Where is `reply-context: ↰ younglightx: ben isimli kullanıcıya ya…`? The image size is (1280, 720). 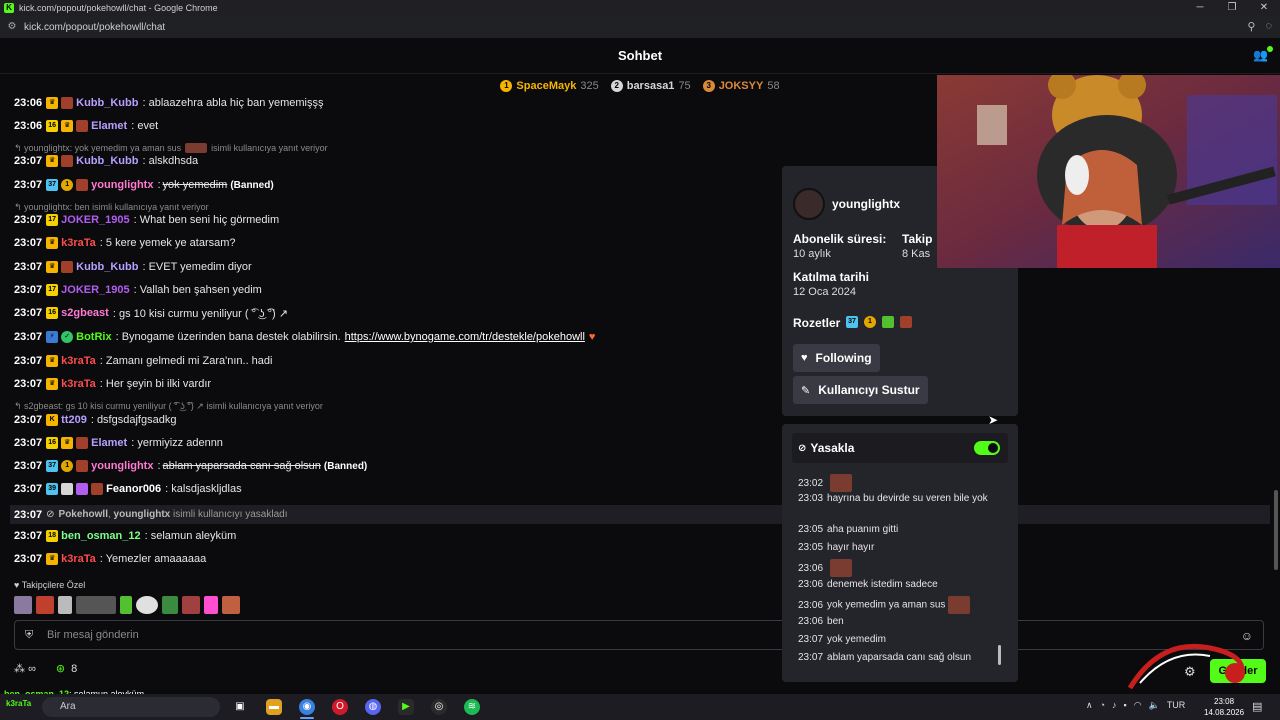
reply-context: ↰ younglightx: ben isimli kullanıcıya ya… is located at coordinates (112, 207).